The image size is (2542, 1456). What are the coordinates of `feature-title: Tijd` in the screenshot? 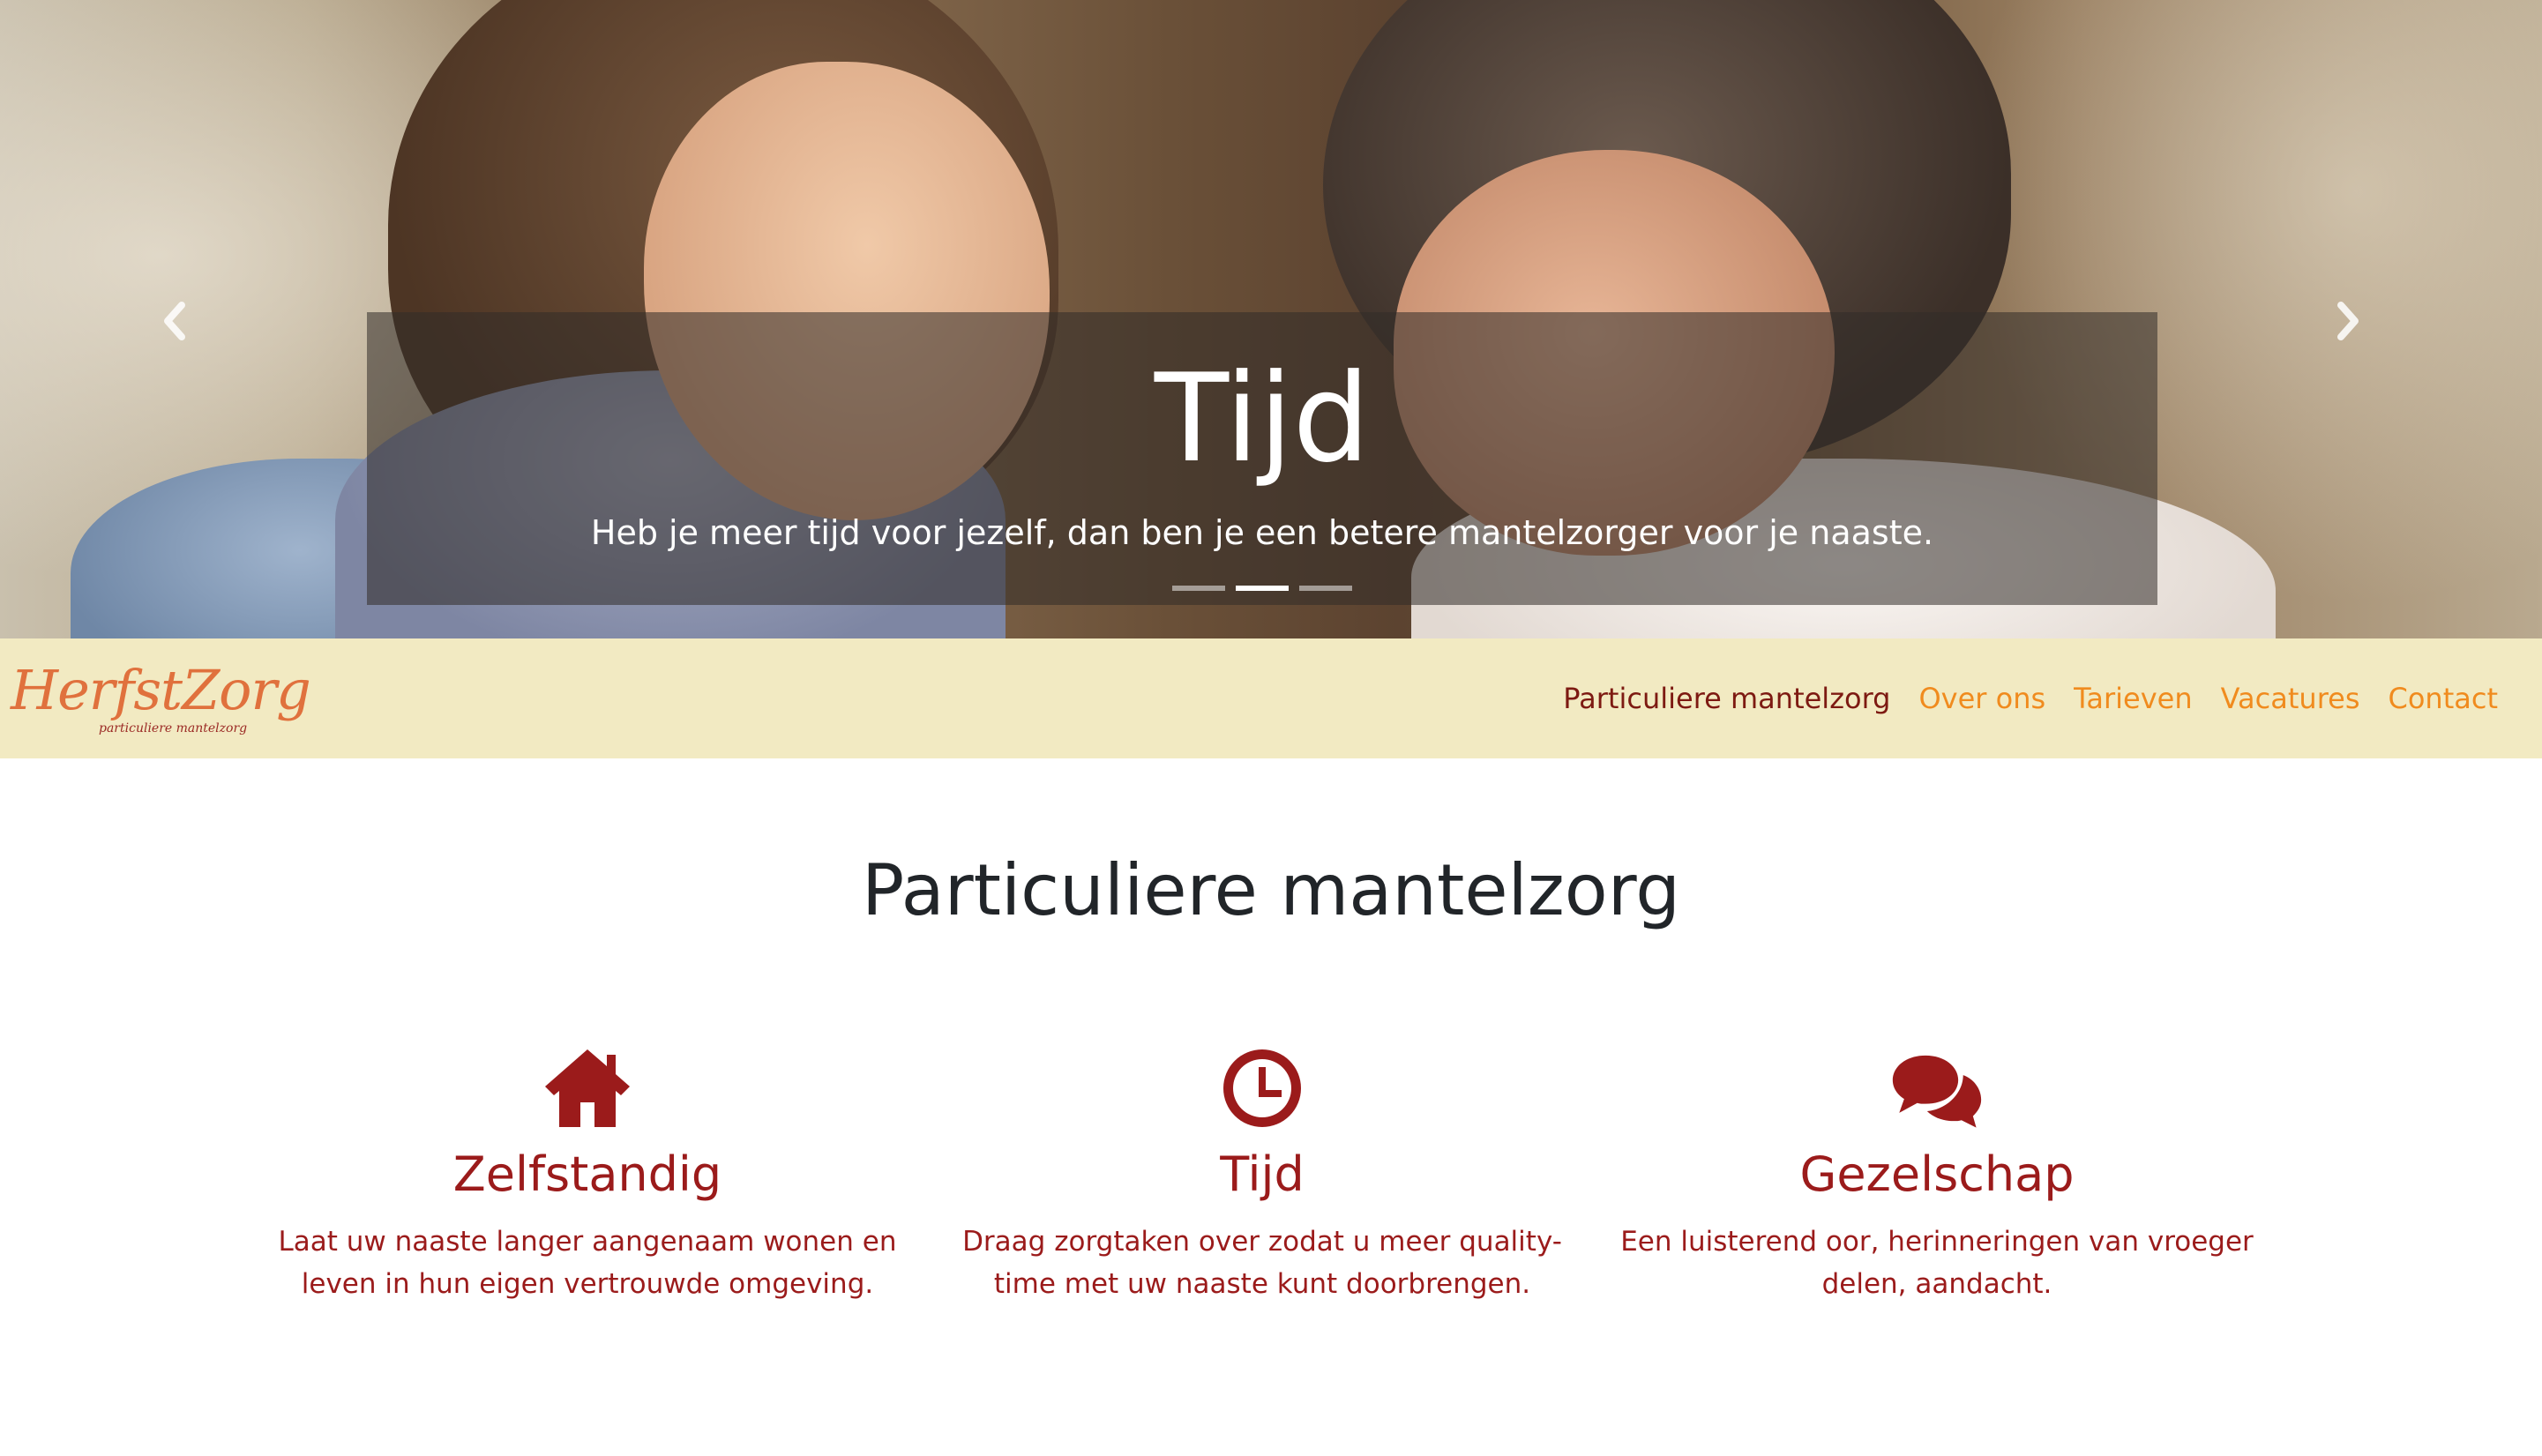 It's located at (1262, 1174).